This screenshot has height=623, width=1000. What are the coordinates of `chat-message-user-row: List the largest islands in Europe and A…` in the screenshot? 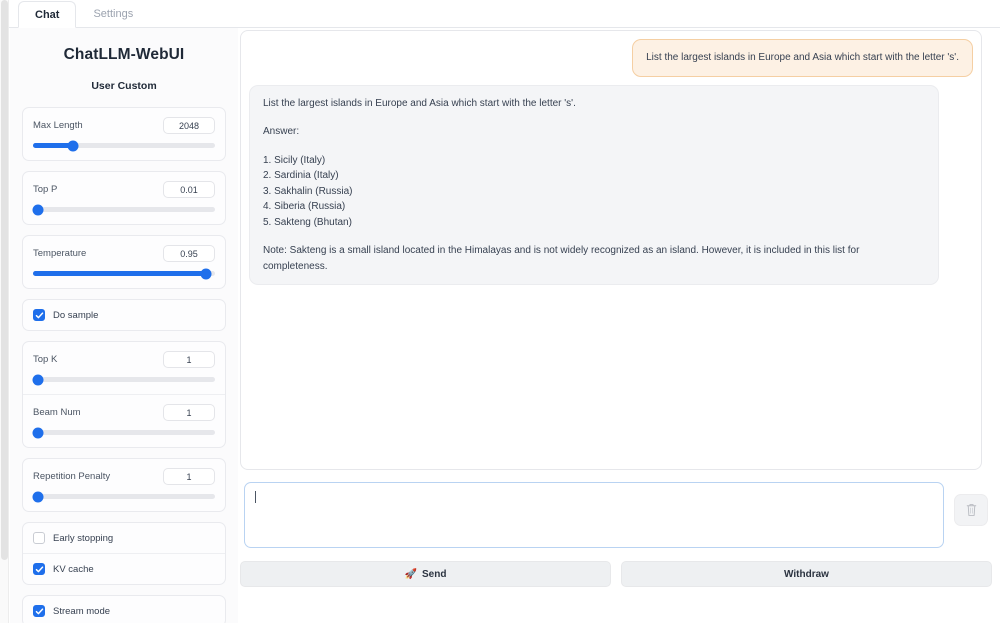 It's located at (611, 58).